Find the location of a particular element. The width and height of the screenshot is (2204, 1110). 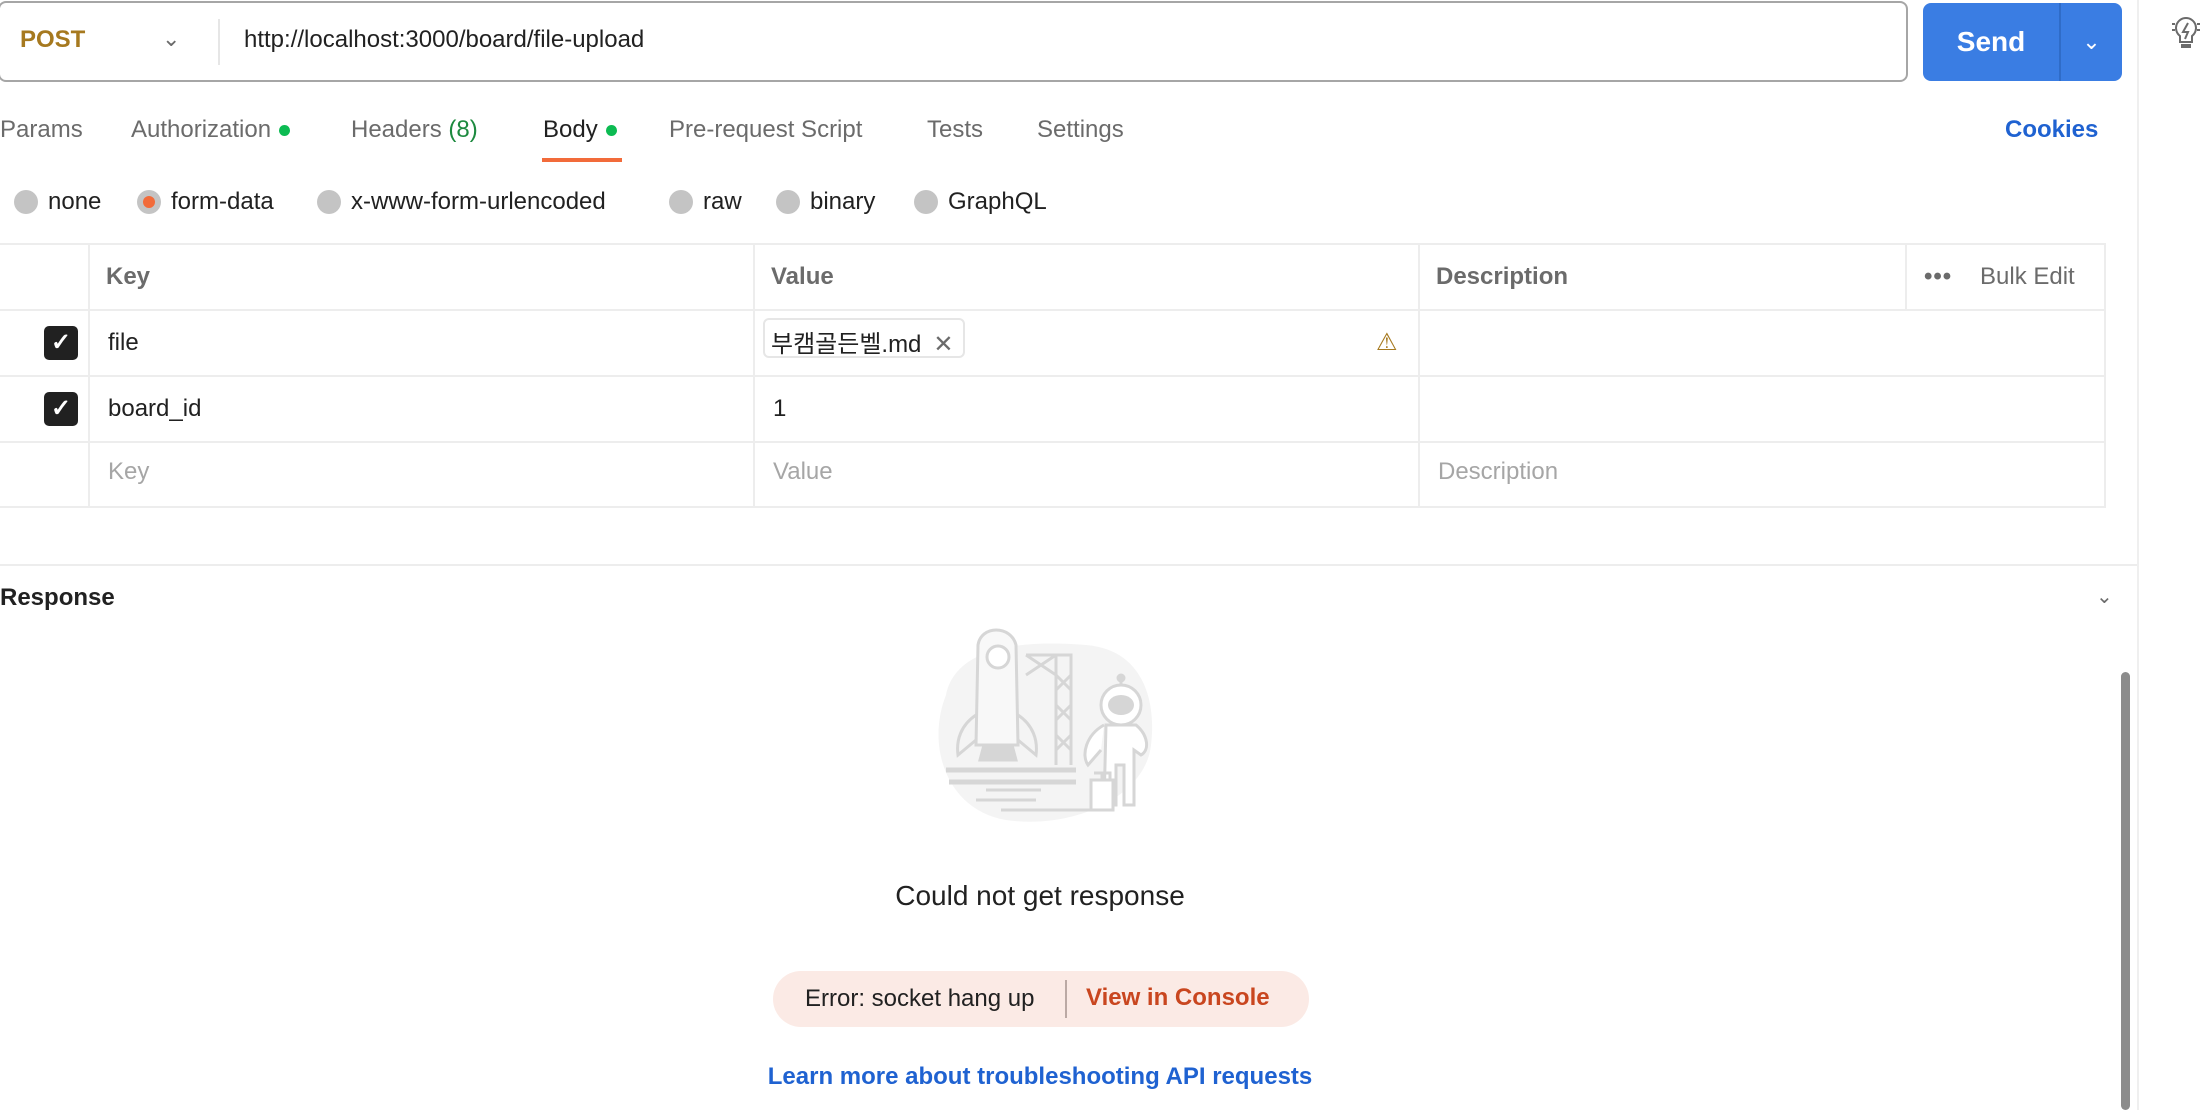

radio-graphql: GraphQL is located at coordinates (980, 202).